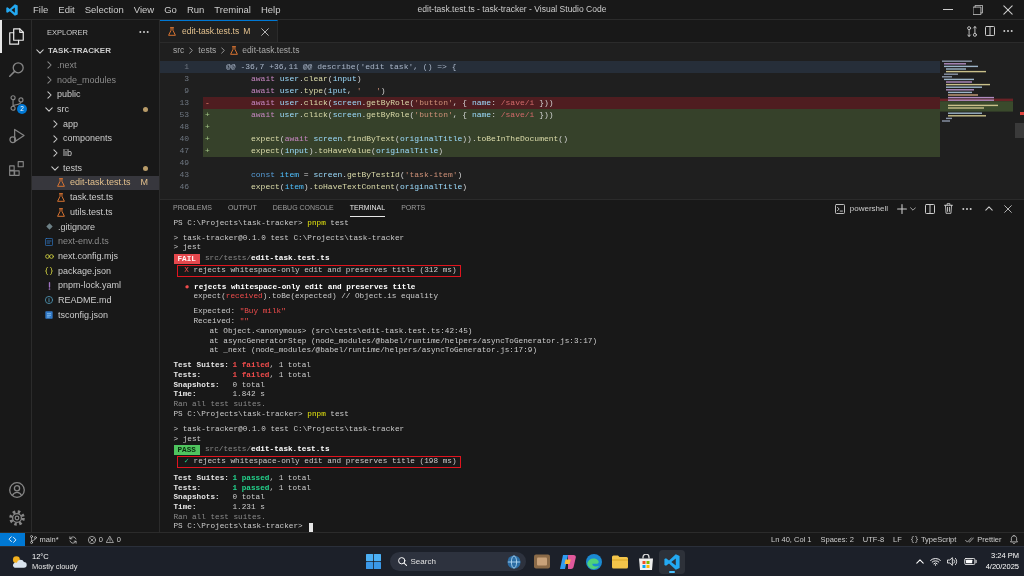  Describe the element at coordinates (195, 9) in the screenshot. I see `menu-item: Run` at that location.